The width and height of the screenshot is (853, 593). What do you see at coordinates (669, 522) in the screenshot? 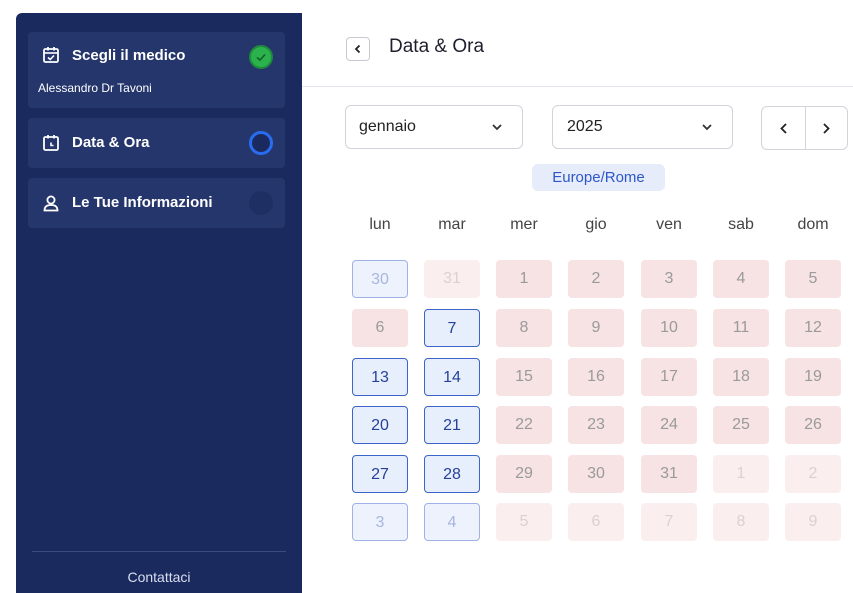
I see `calendar-day-unavailable: 7` at bounding box center [669, 522].